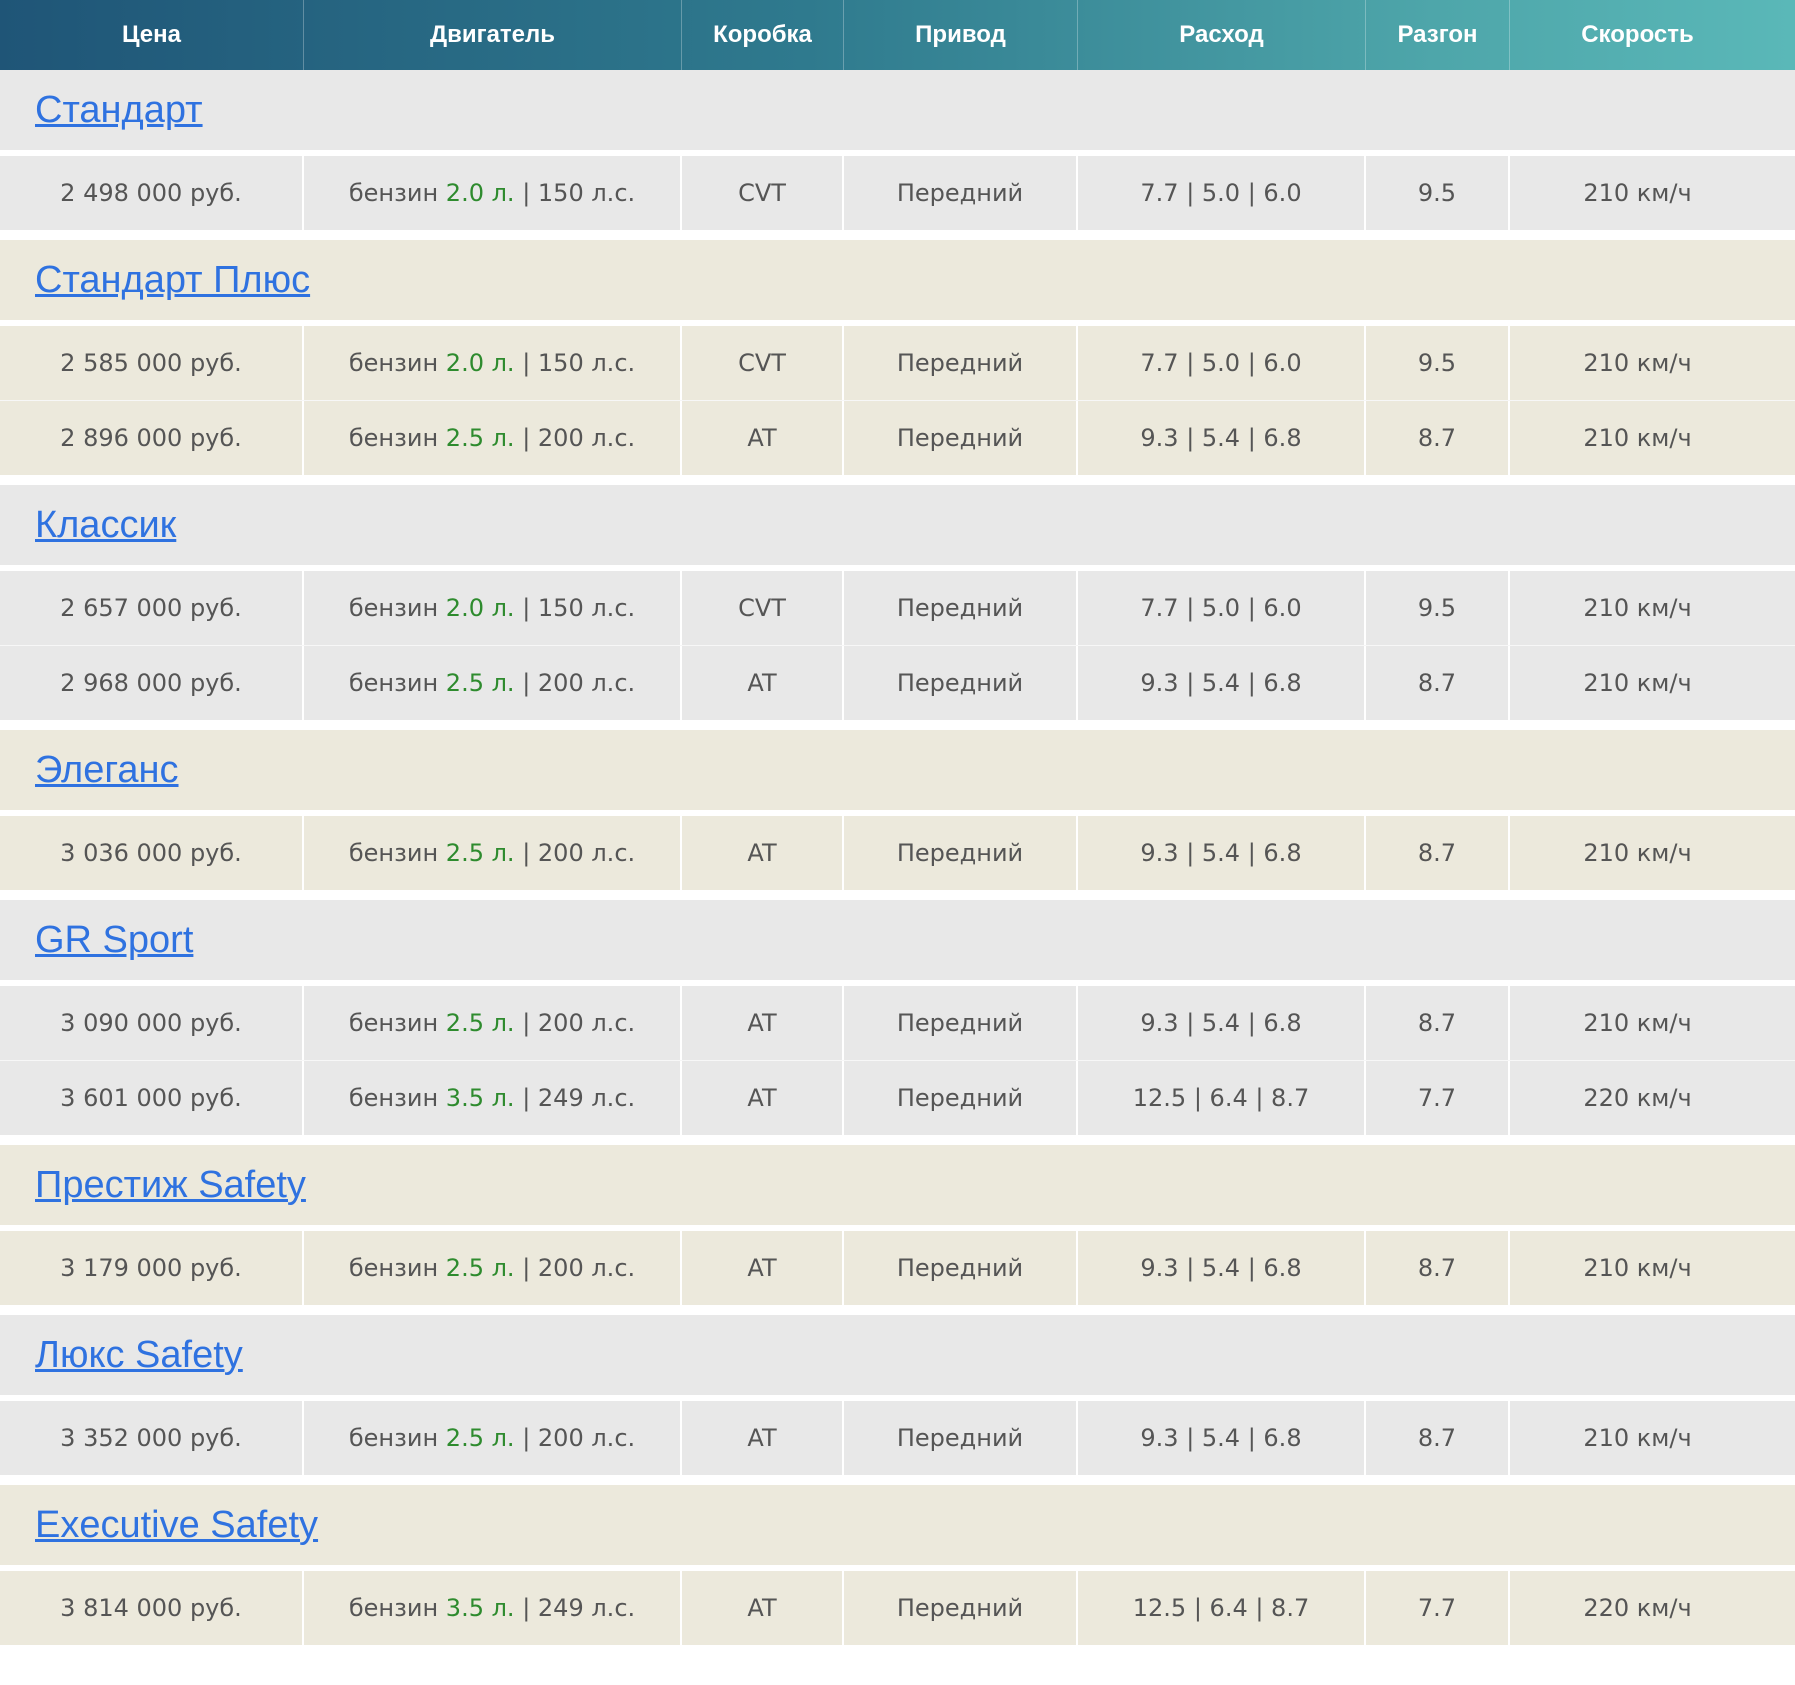 The width and height of the screenshot is (1795, 1685). I want to click on column-header-speed: Скорость, so click(1637, 34).